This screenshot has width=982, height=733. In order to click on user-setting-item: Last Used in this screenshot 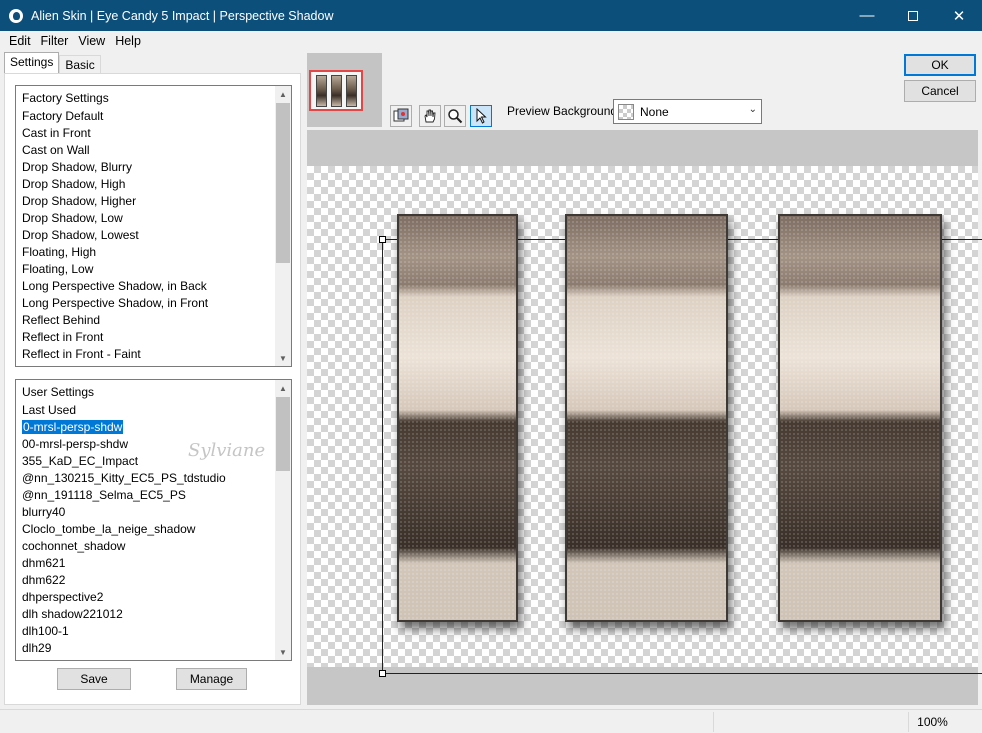, I will do `click(153, 410)`.